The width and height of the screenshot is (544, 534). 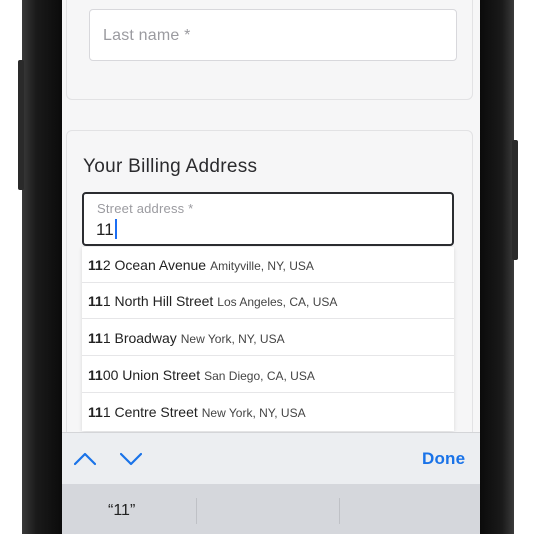 I want to click on last-name-placeholder: Last name *, so click(x=147, y=35).